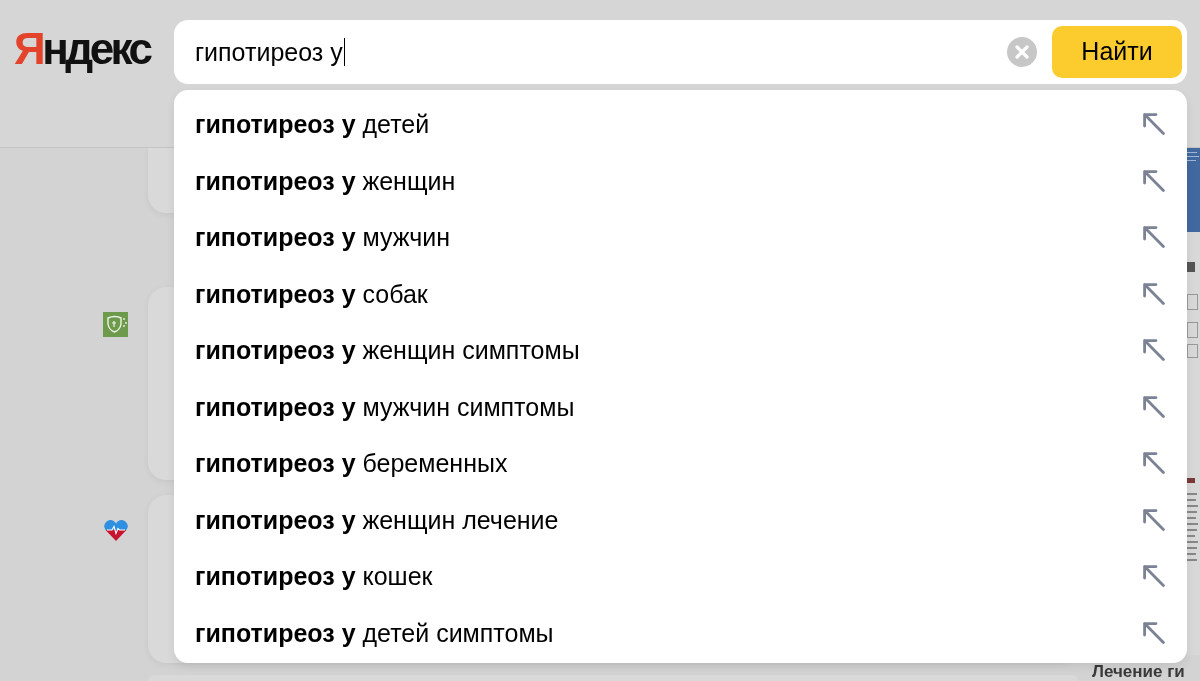 The height and width of the screenshot is (681, 1200). What do you see at coordinates (311, 293) in the screenshot?
I see `suggestion-text: гипотиреоз у собак` at bounding box center [311, 293].